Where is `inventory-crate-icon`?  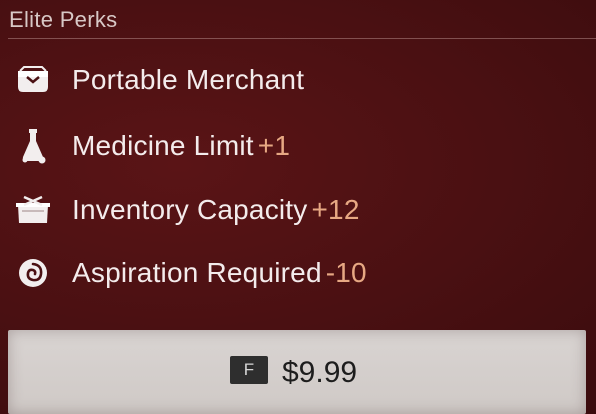 inventory-crate-icon is located at coordinates (33, 210).